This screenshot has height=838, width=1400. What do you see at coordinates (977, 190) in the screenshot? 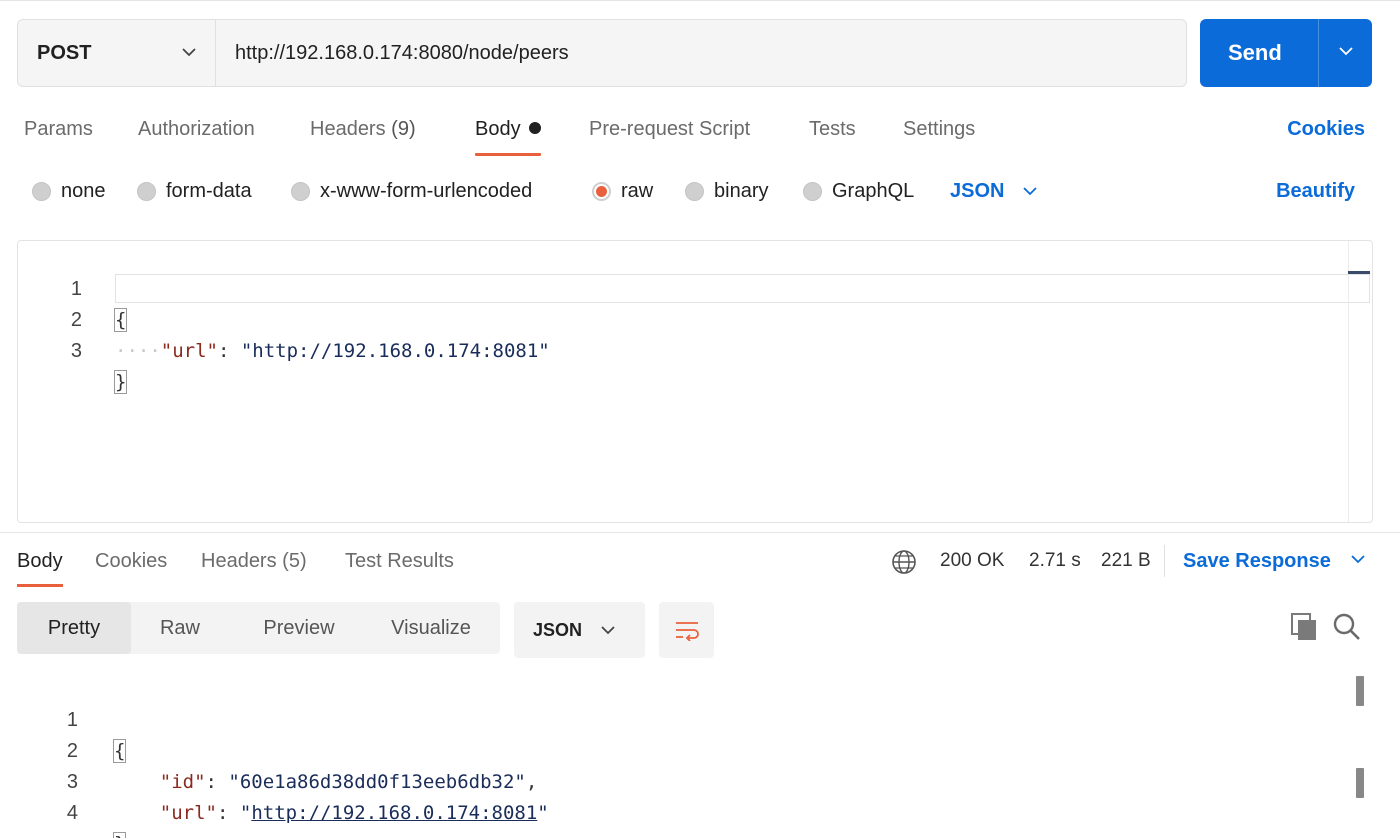
I see `language-select-label: JSON` at bounding box center [977, 190].